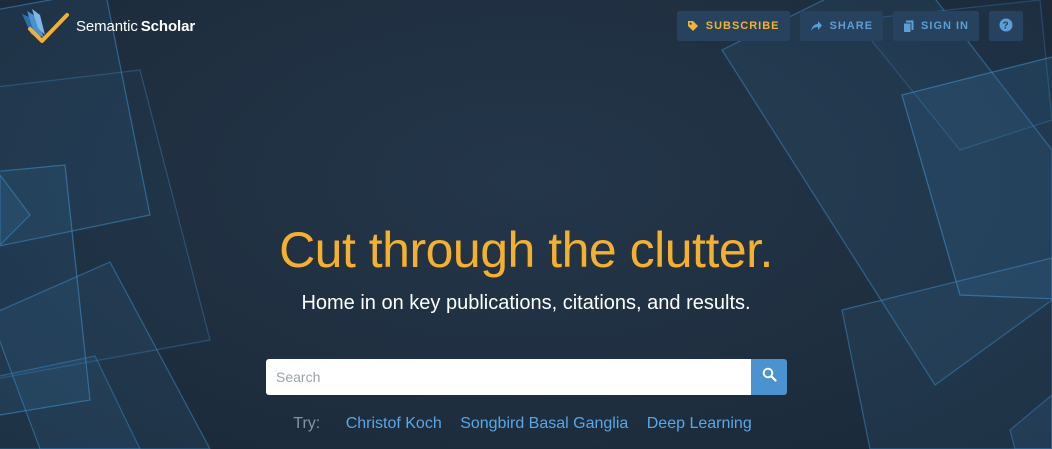 The image size is (1052, 449). I want to click on logo-name-regular: Semantic, so click(107, 26).